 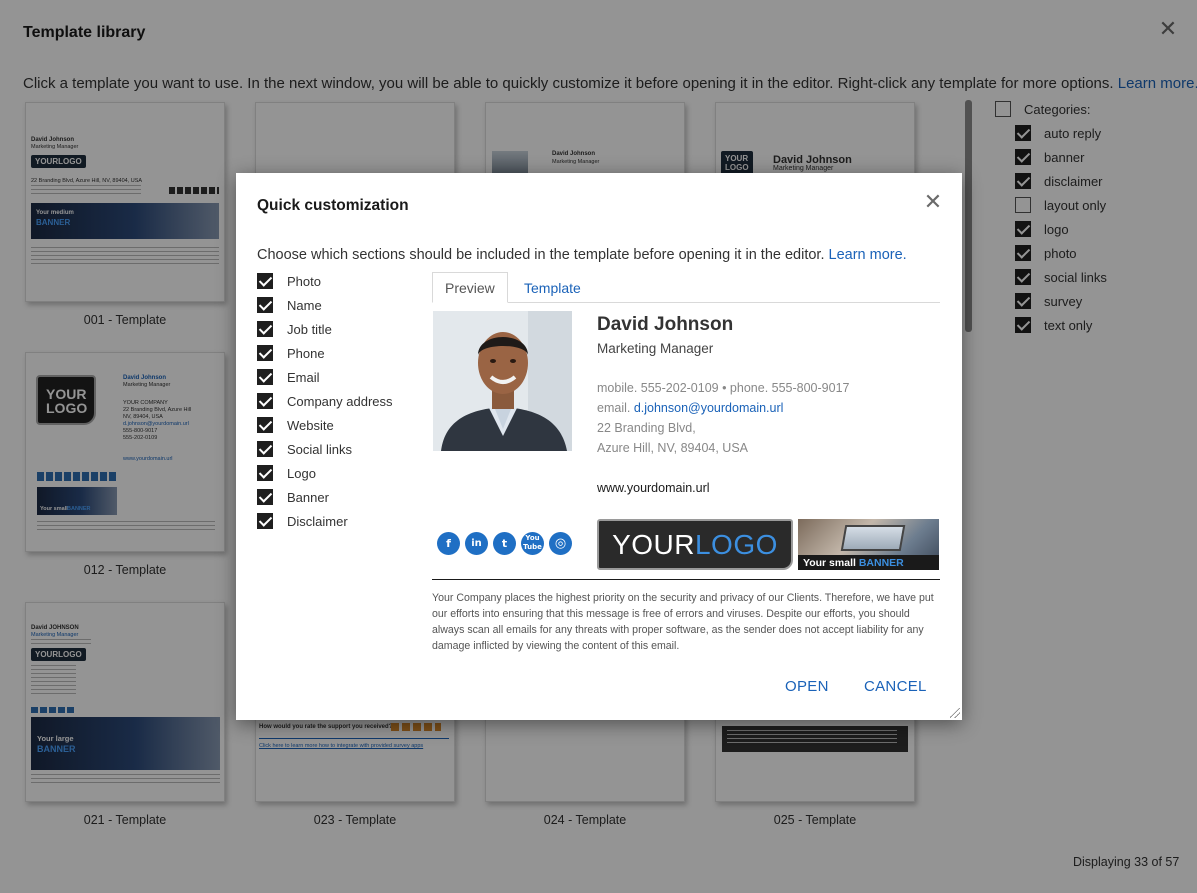 I want to click on twitter-icon: t, so click(x=504, y=543).